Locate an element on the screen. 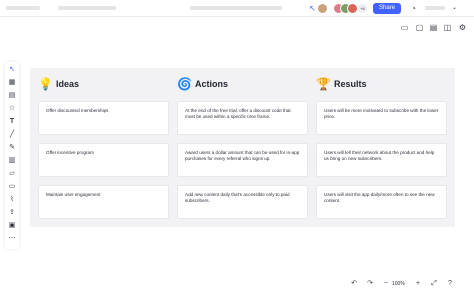 This screenshot has height=296, width=474. chevron-down-icon: ⌄ is located at coordinates (454, 8).